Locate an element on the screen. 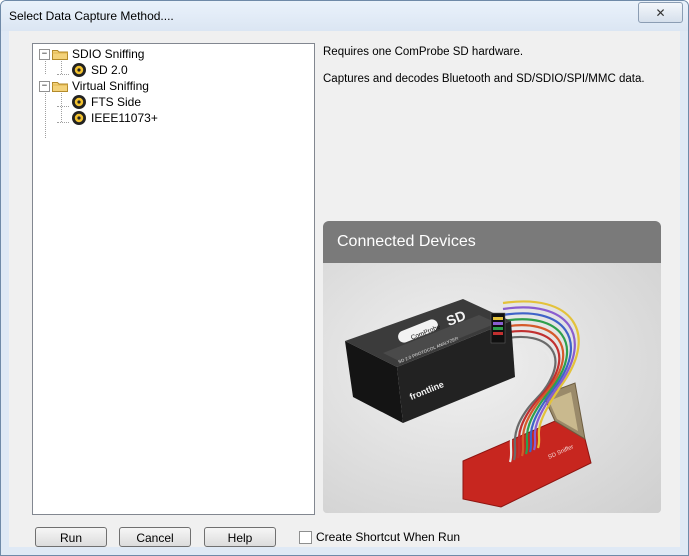 The height and width of the screenshot is (556, 689). close-icon: ✕ is located at coordinates (660, 12).